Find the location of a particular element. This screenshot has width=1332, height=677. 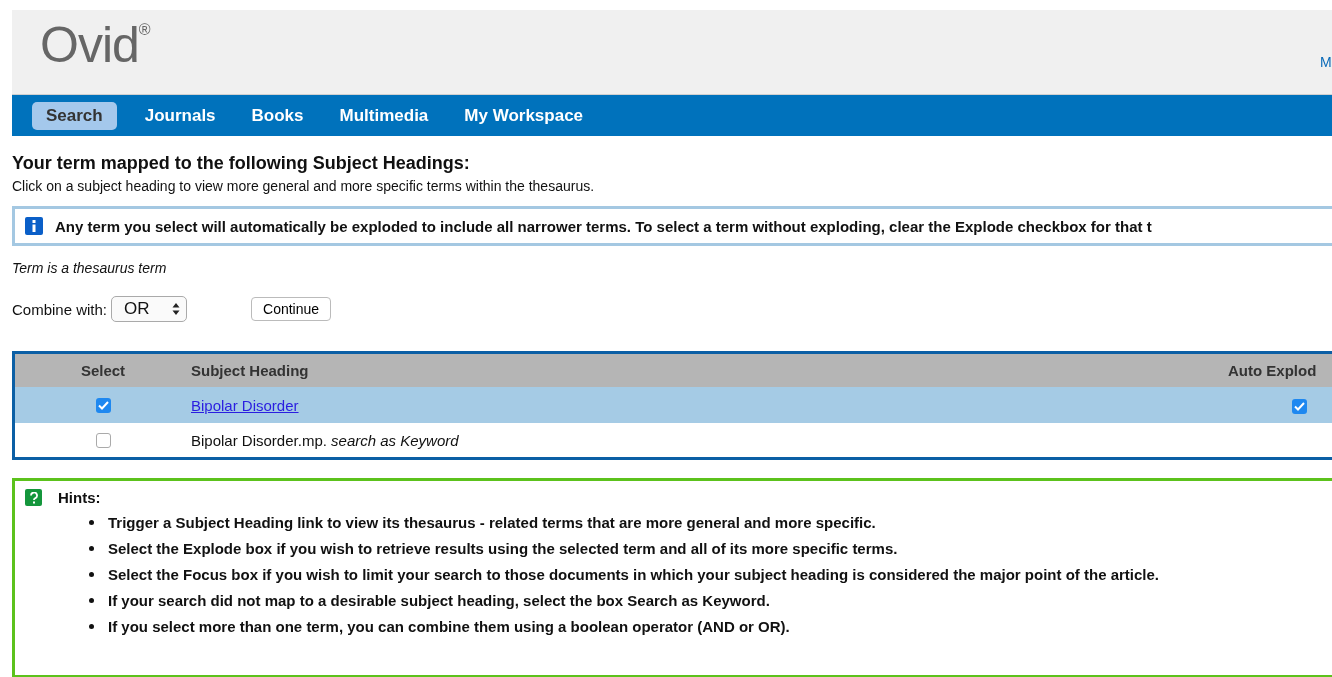

continue-button: Continue is located at coordinates (291, 309).